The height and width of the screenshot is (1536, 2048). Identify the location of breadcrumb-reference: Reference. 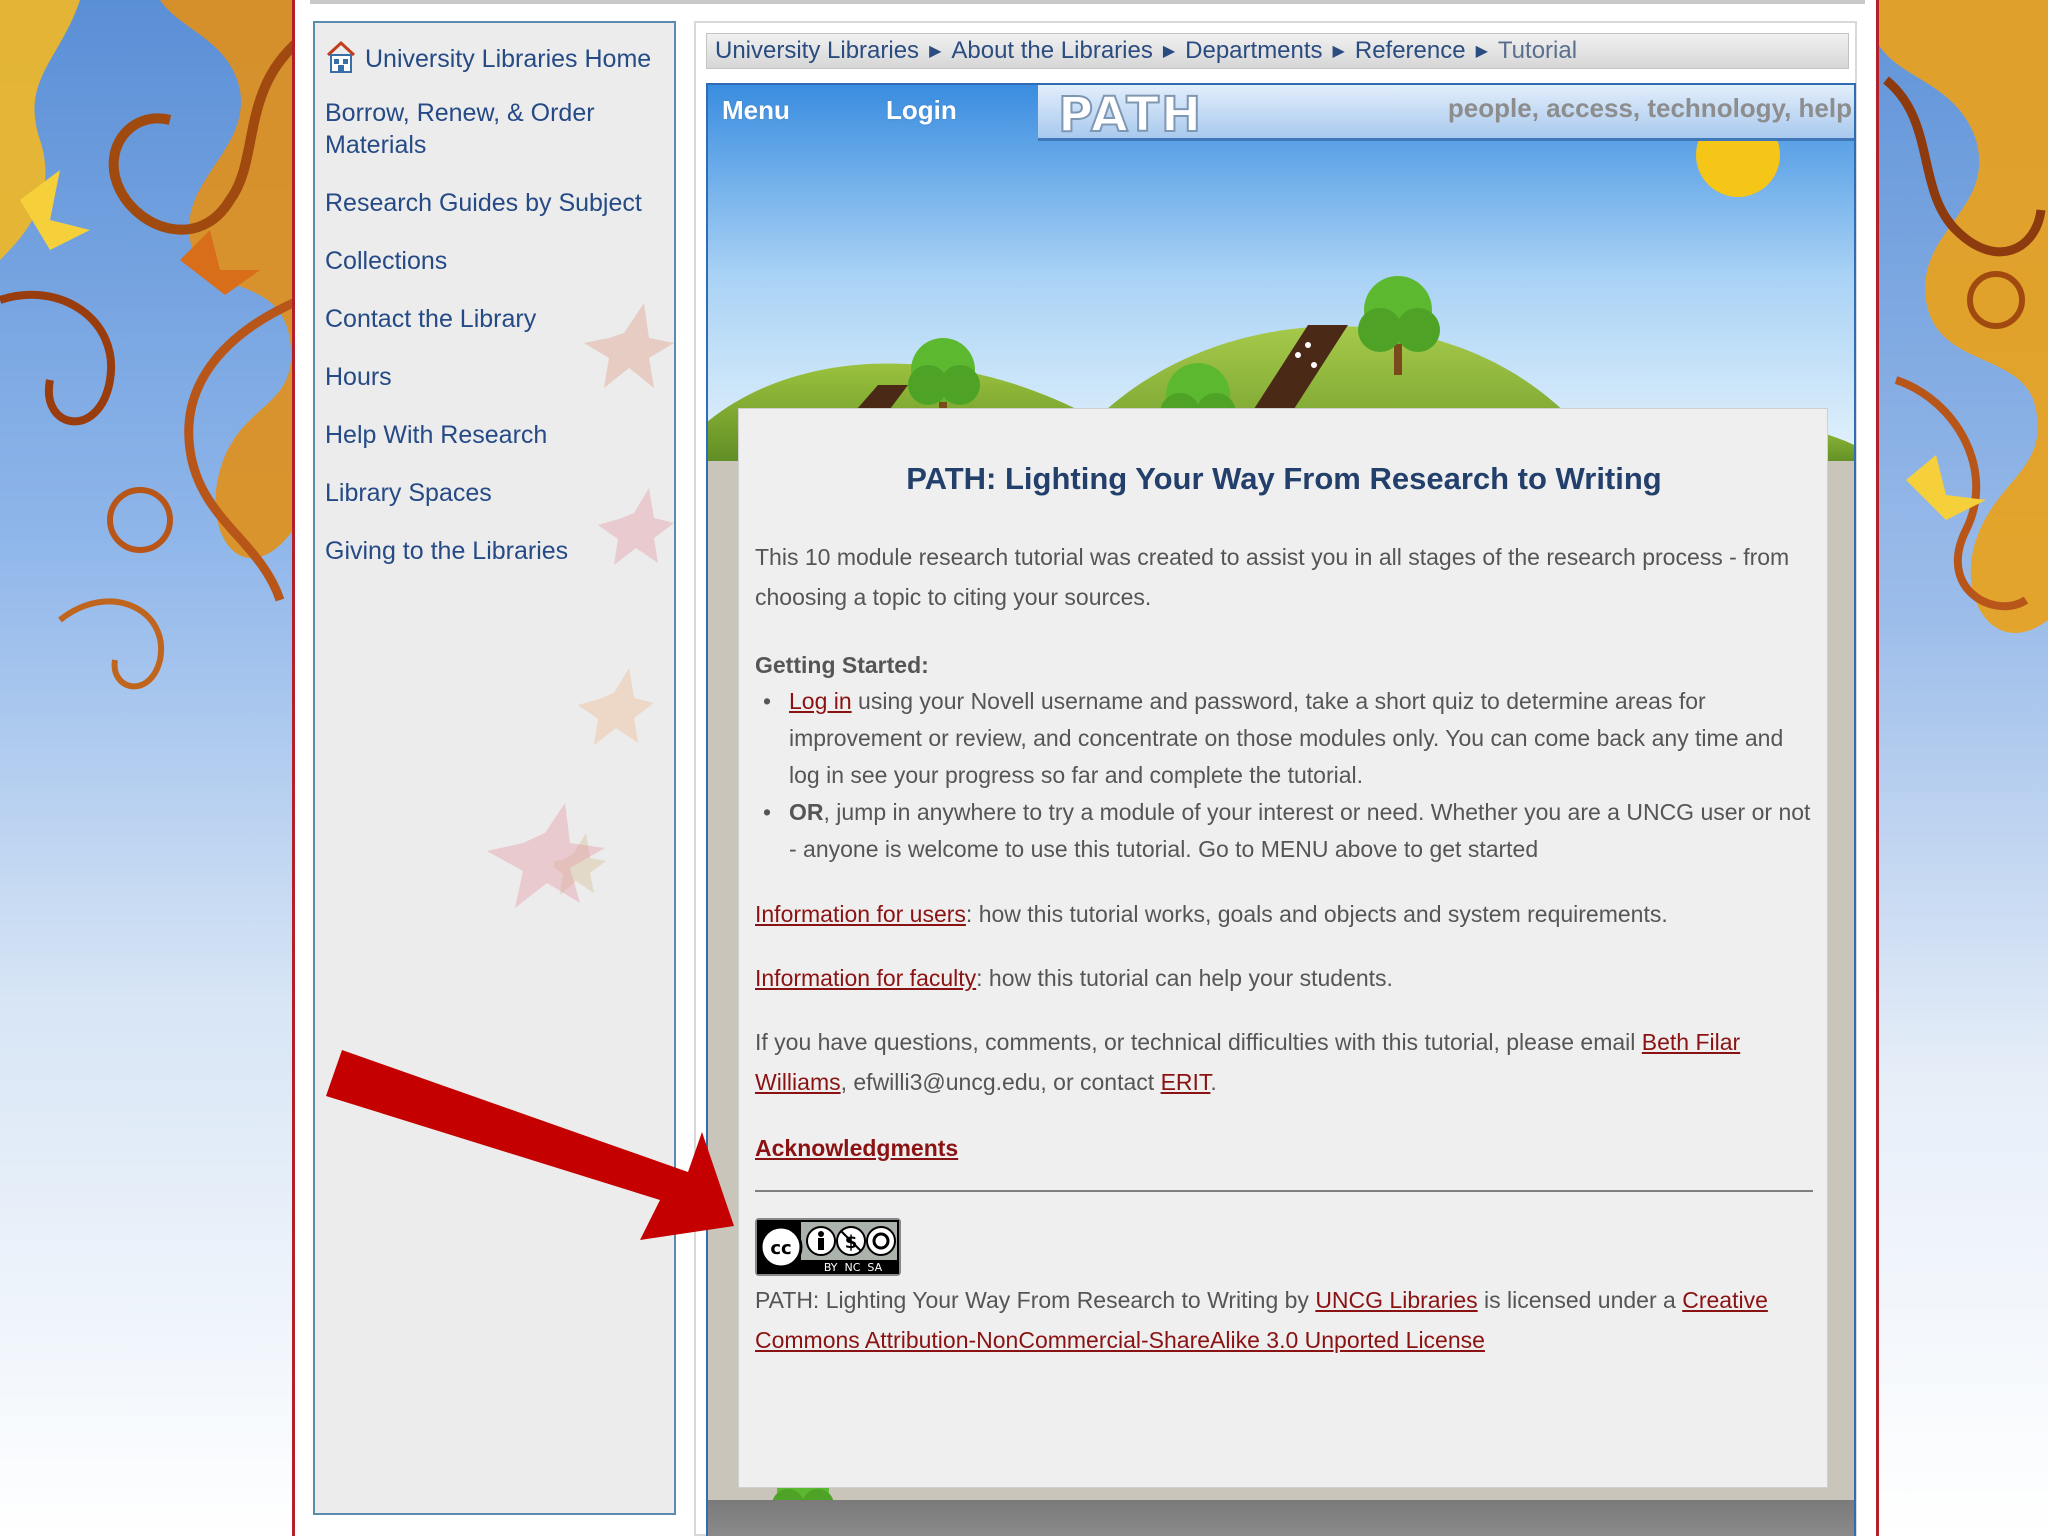
(1410, 51).